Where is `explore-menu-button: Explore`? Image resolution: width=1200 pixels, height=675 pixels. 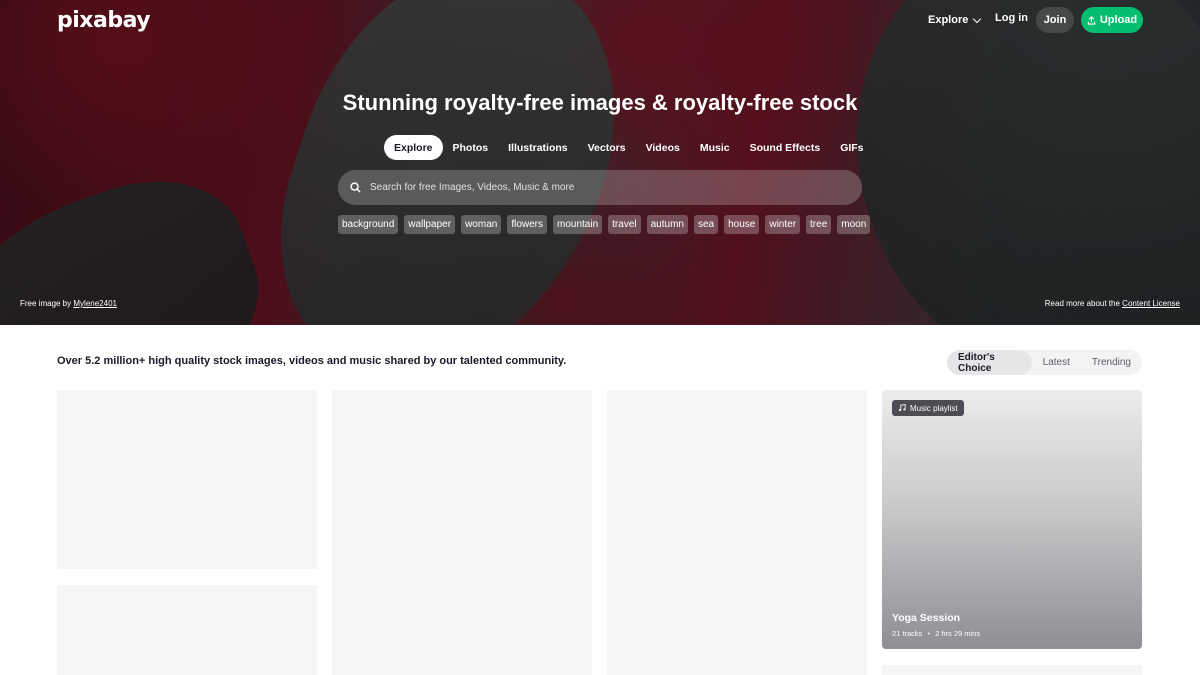 explore-menu-button: Explore is located at coordinates (955, 20).